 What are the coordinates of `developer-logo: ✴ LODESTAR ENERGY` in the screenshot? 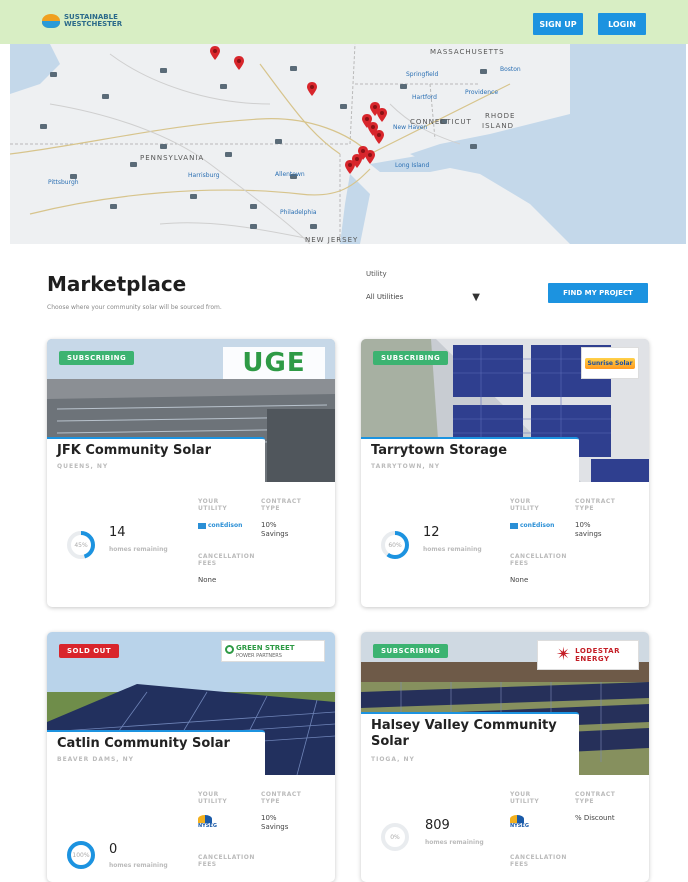 It's located at (588, 655).